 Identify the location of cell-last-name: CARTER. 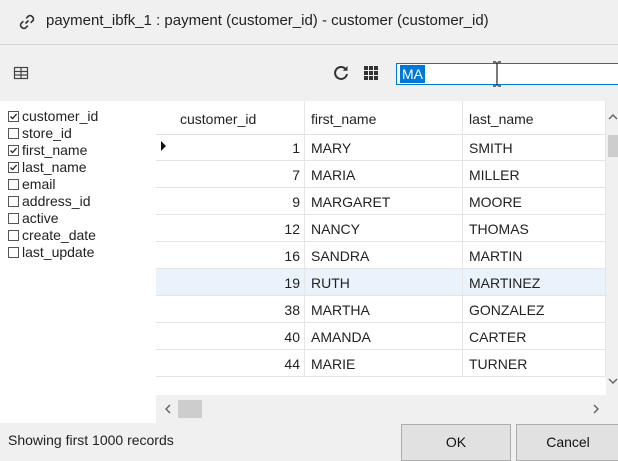
(534, 336).